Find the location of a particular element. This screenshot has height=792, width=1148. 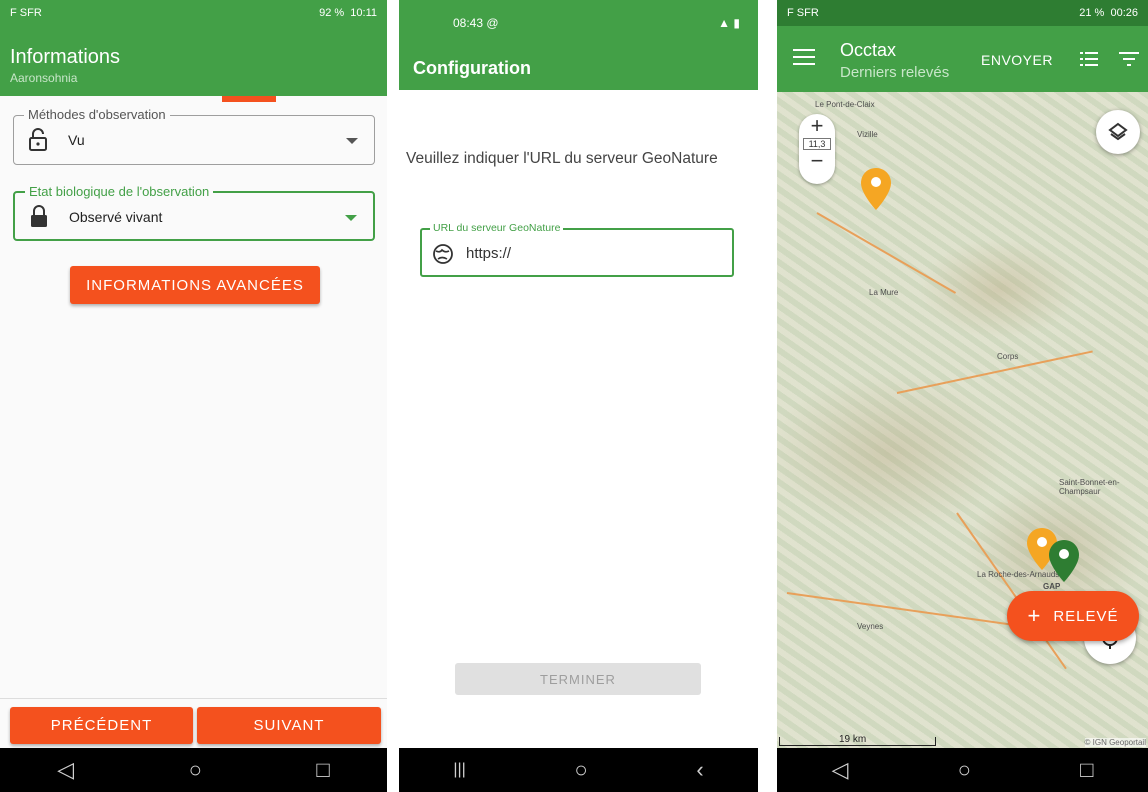

new-record-label: RELEVÉ is located at coordinates (1086, 616).